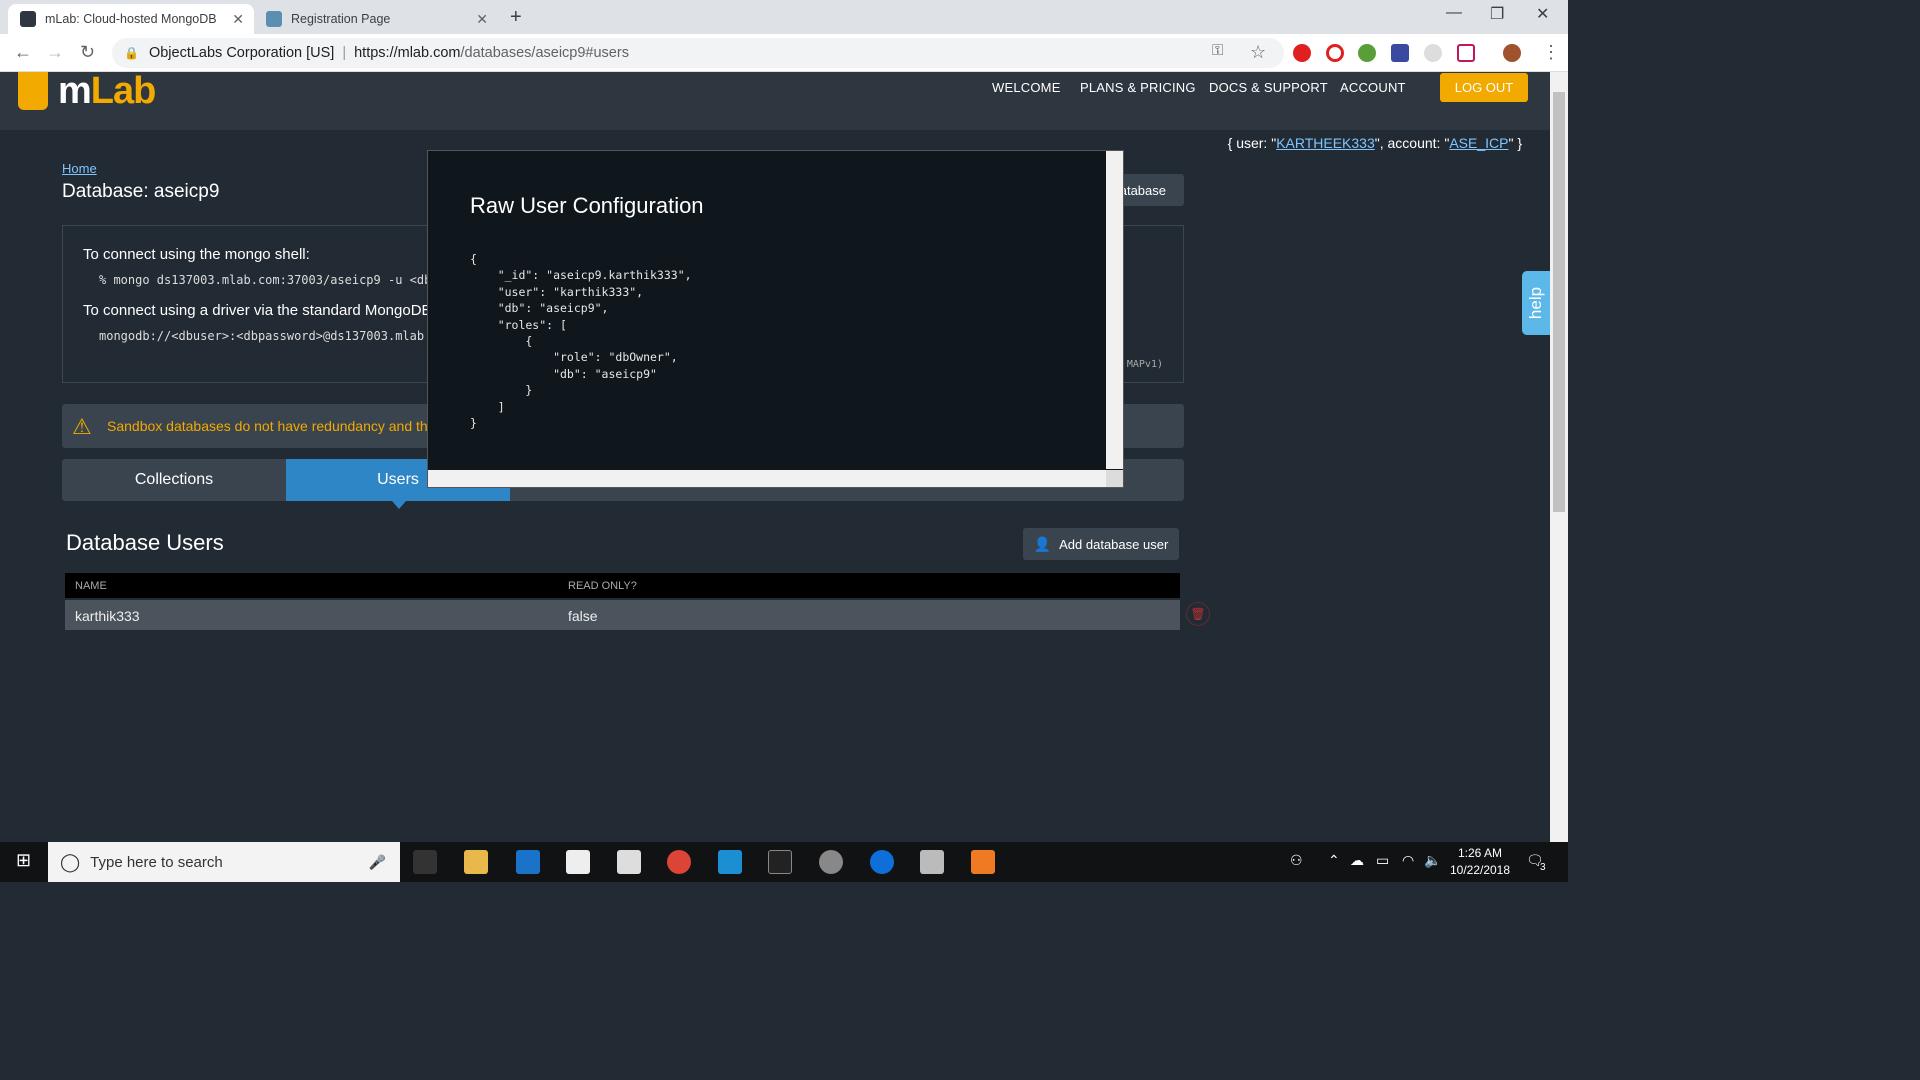 This screenshot has width=1920, height=1080. Describe the element at coordinates (1454, 13) in the screenshot. I see `minimize-button: —` at that location.